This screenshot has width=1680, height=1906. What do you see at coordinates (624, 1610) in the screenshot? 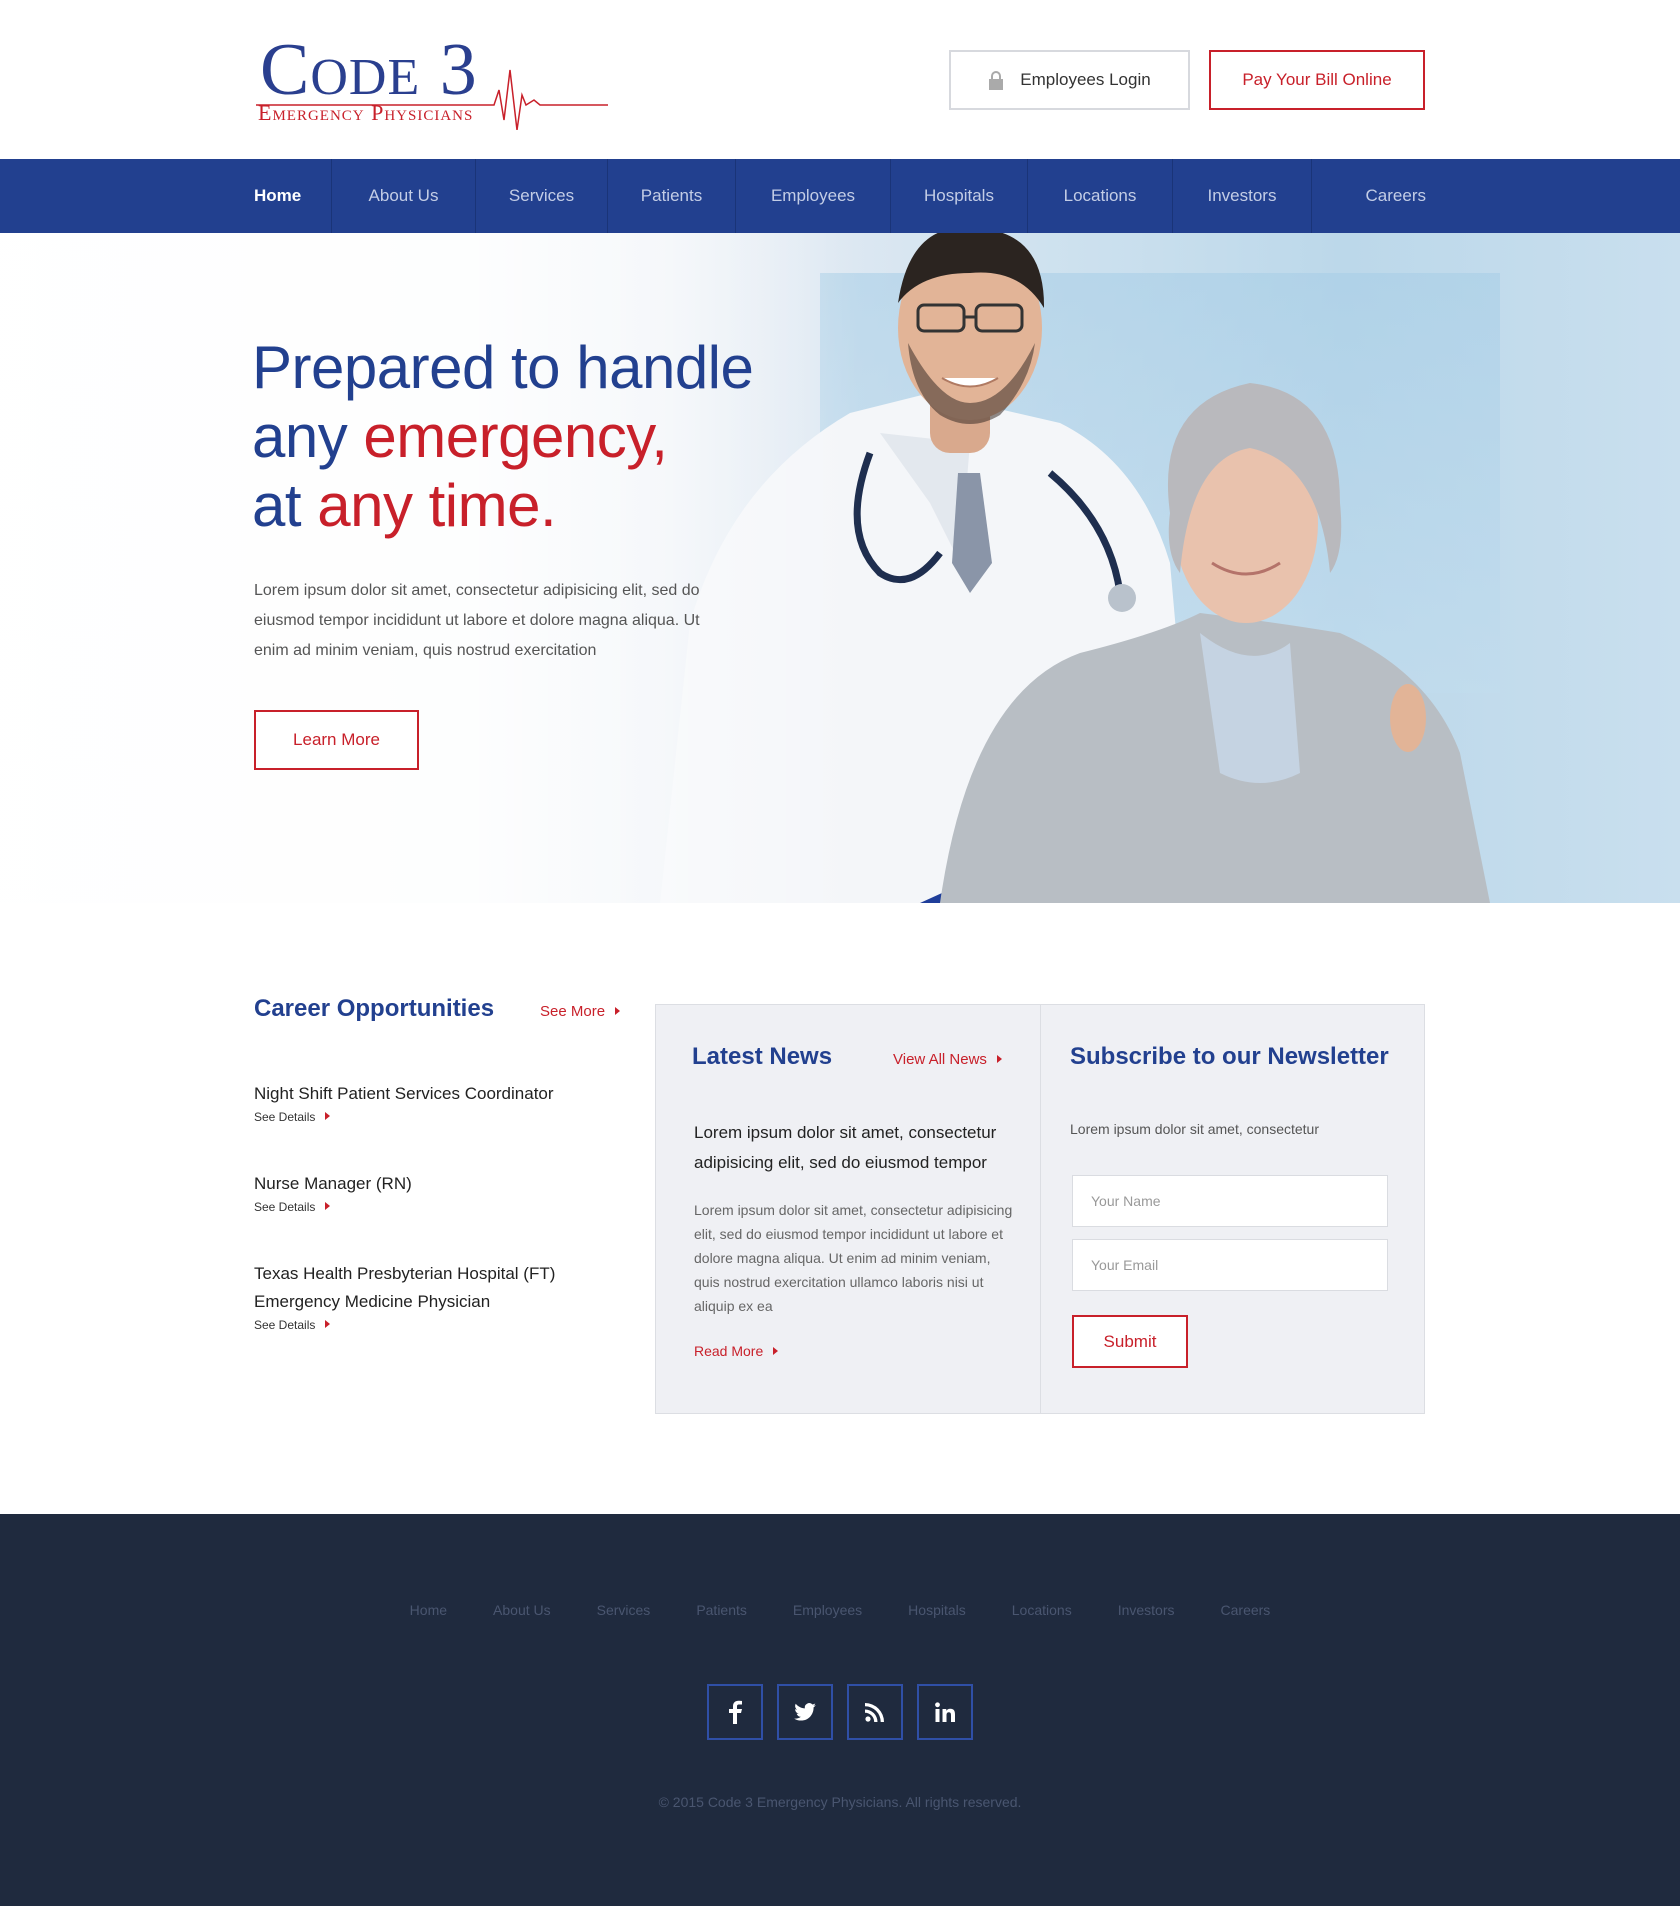
I see `footer-link-services: Services` at bounding box center [624, 1610].